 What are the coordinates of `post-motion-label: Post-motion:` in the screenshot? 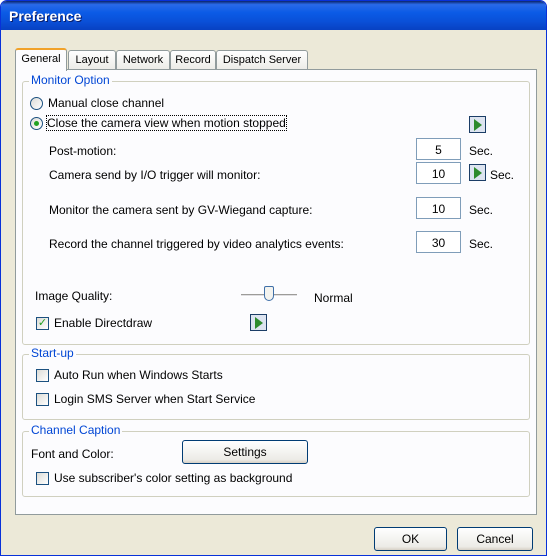 It's located at (83, 151).